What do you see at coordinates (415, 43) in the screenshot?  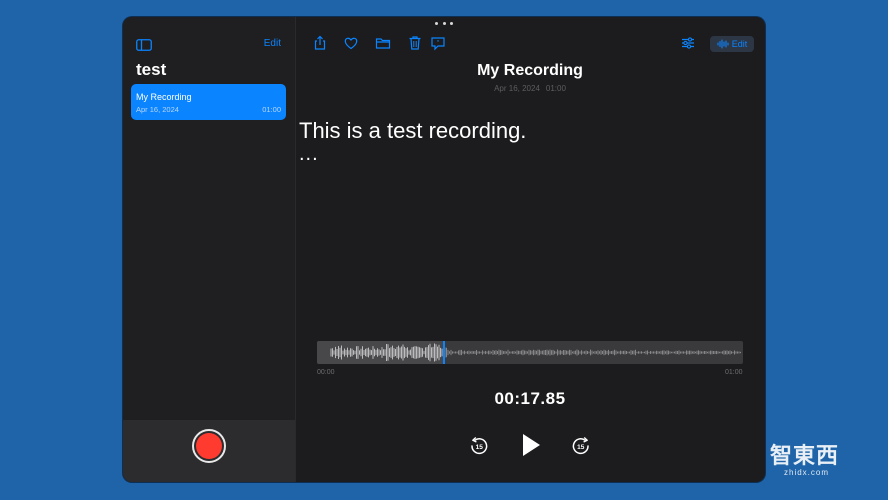 I see `trash-icon` at bounding box center [415, 43].